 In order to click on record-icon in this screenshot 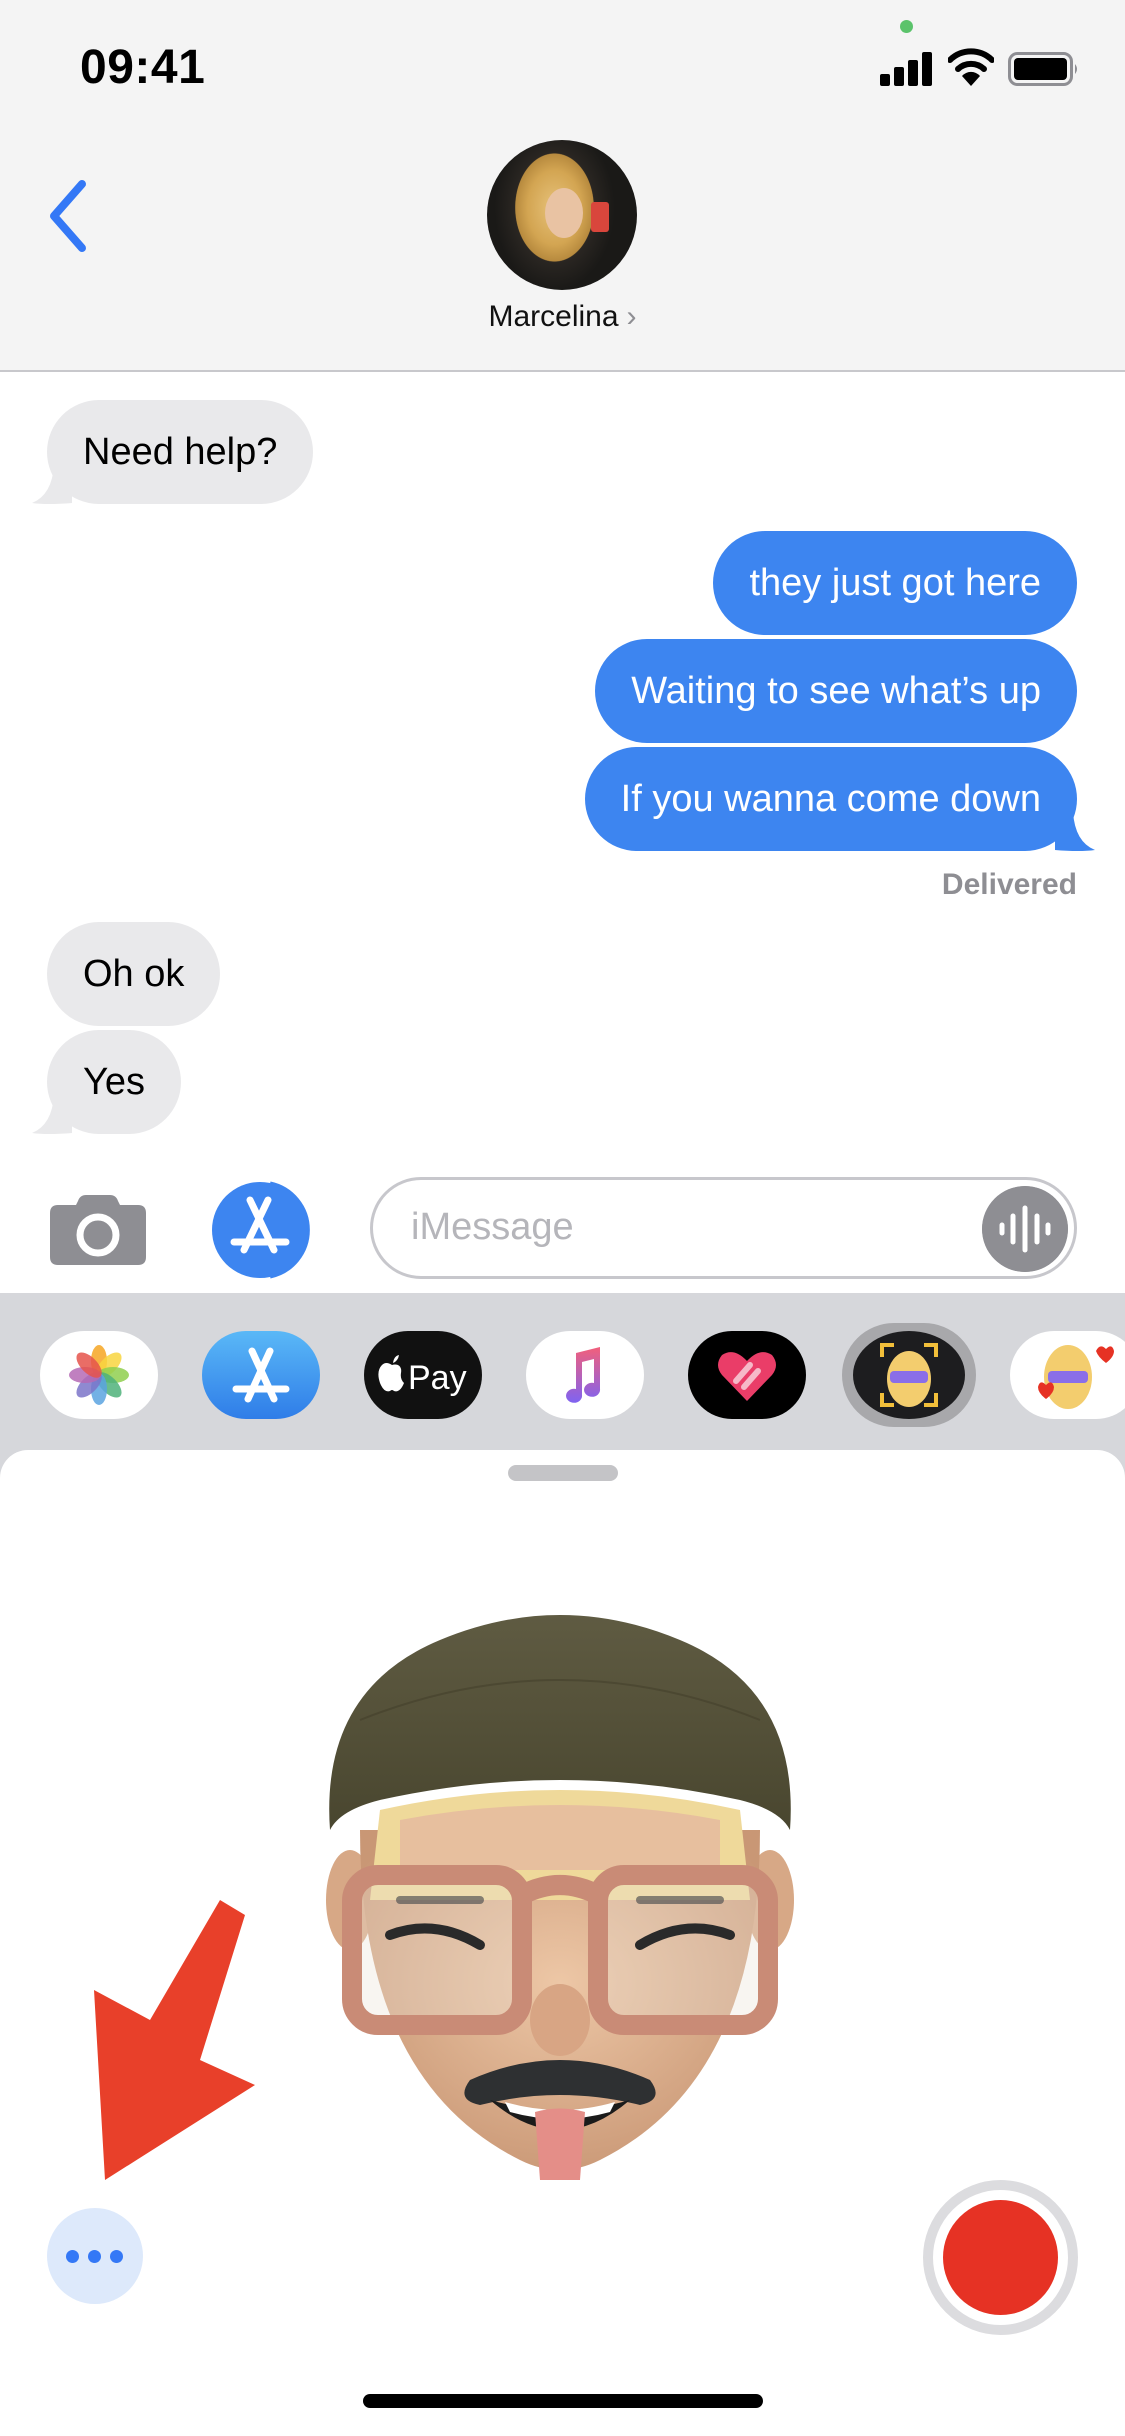, I will do `click(1000, 2257)`.